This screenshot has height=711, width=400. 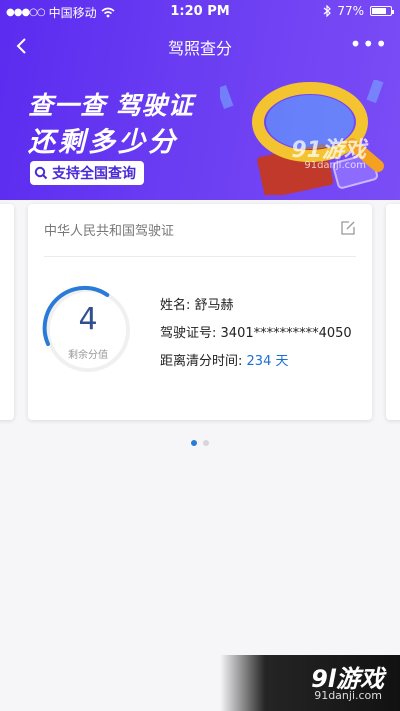 I want to click on page-title: 驾照查分, so click(x=199, y=48).